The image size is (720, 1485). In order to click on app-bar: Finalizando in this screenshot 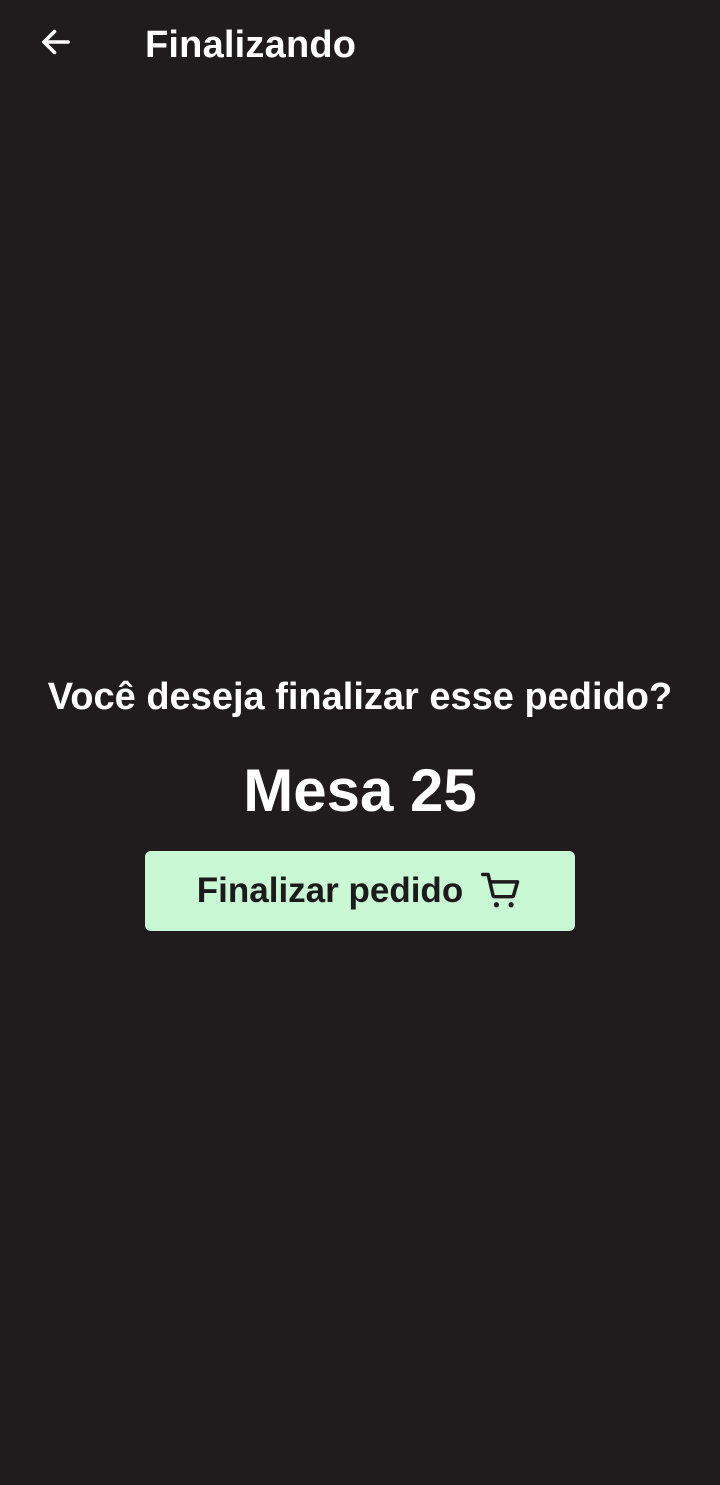, I will do `click(360, 46)`.